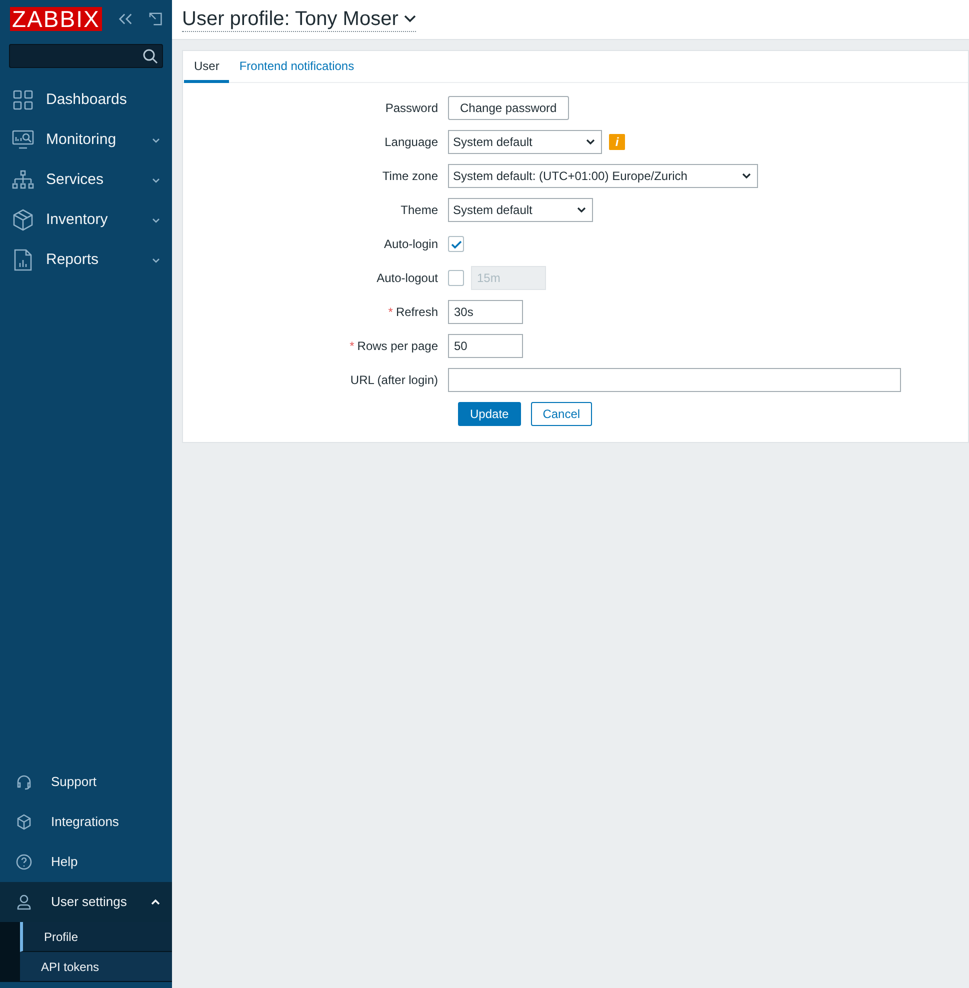 Image resolution: width=969 pixels, height=988 pixels. What do you see at coordinates (23, 260) in the screenshot?
I see `report-icon` at bounding box center [23, 260].